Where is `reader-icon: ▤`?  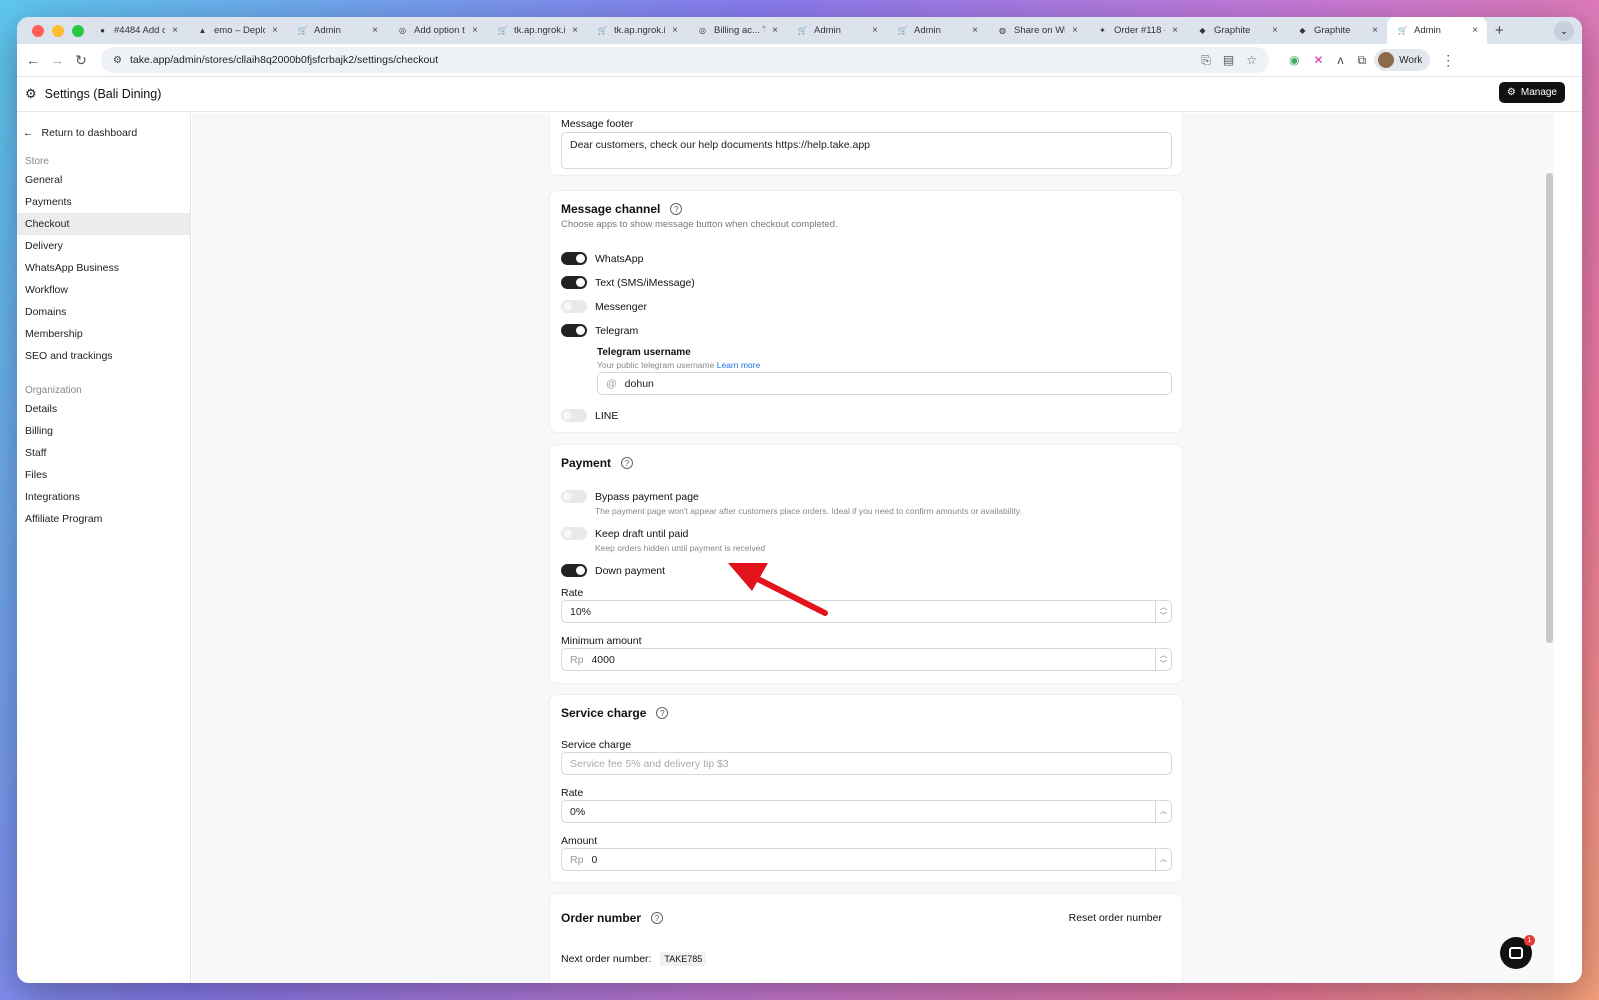 reader-icon: ▤ is located at coordinates (1228, 60).